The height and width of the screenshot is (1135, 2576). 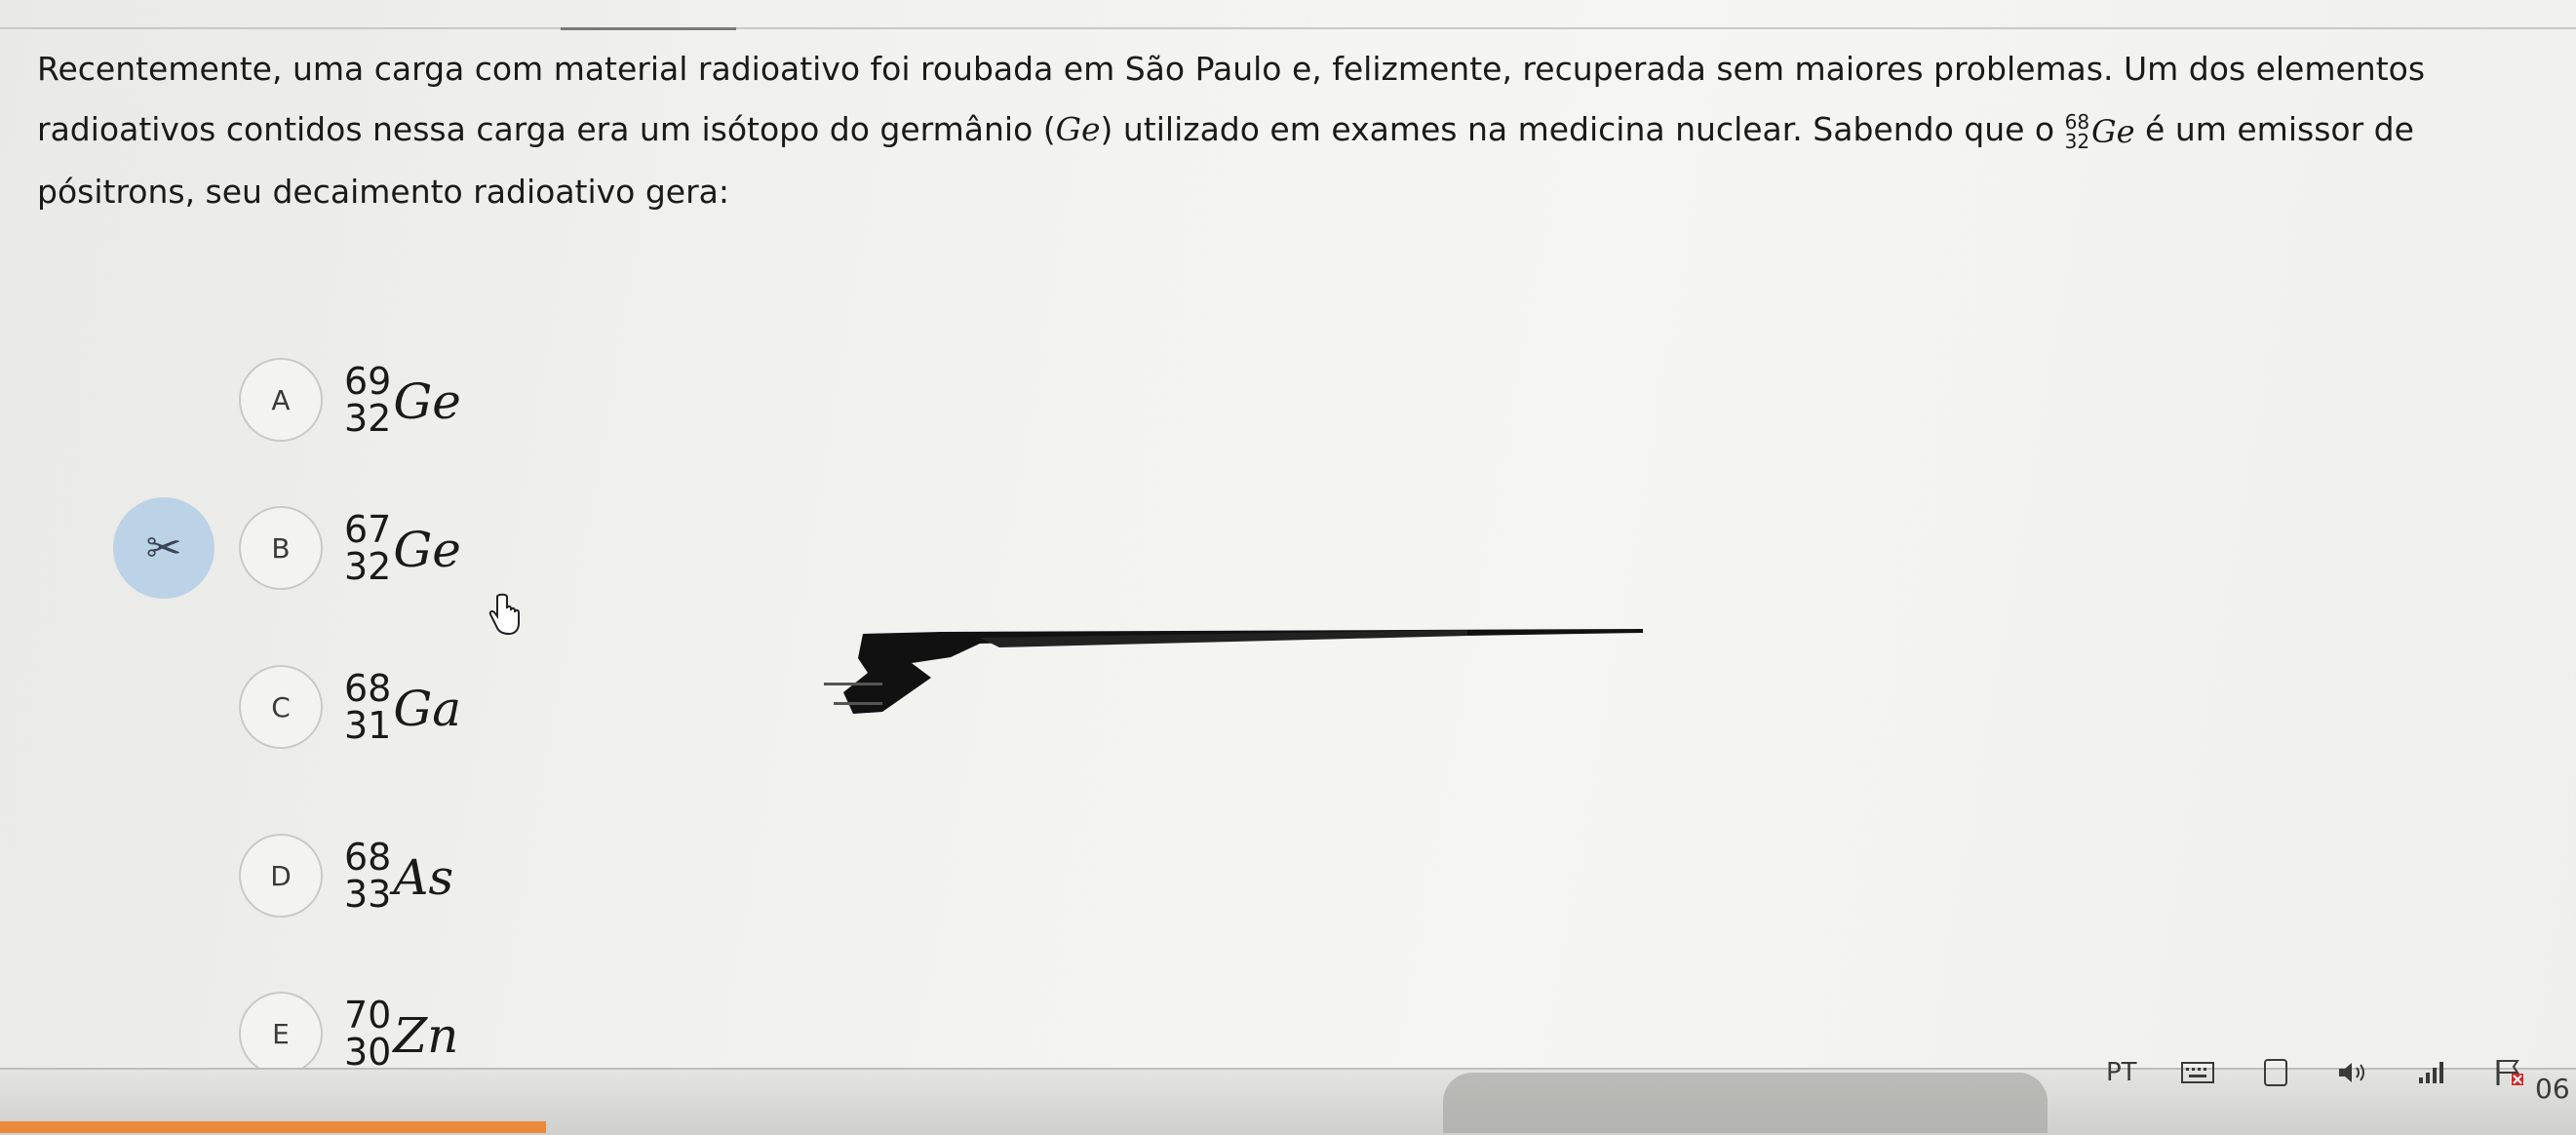 I want to click on option-answer: 68 31 Ga, so click(x=402, y=707).